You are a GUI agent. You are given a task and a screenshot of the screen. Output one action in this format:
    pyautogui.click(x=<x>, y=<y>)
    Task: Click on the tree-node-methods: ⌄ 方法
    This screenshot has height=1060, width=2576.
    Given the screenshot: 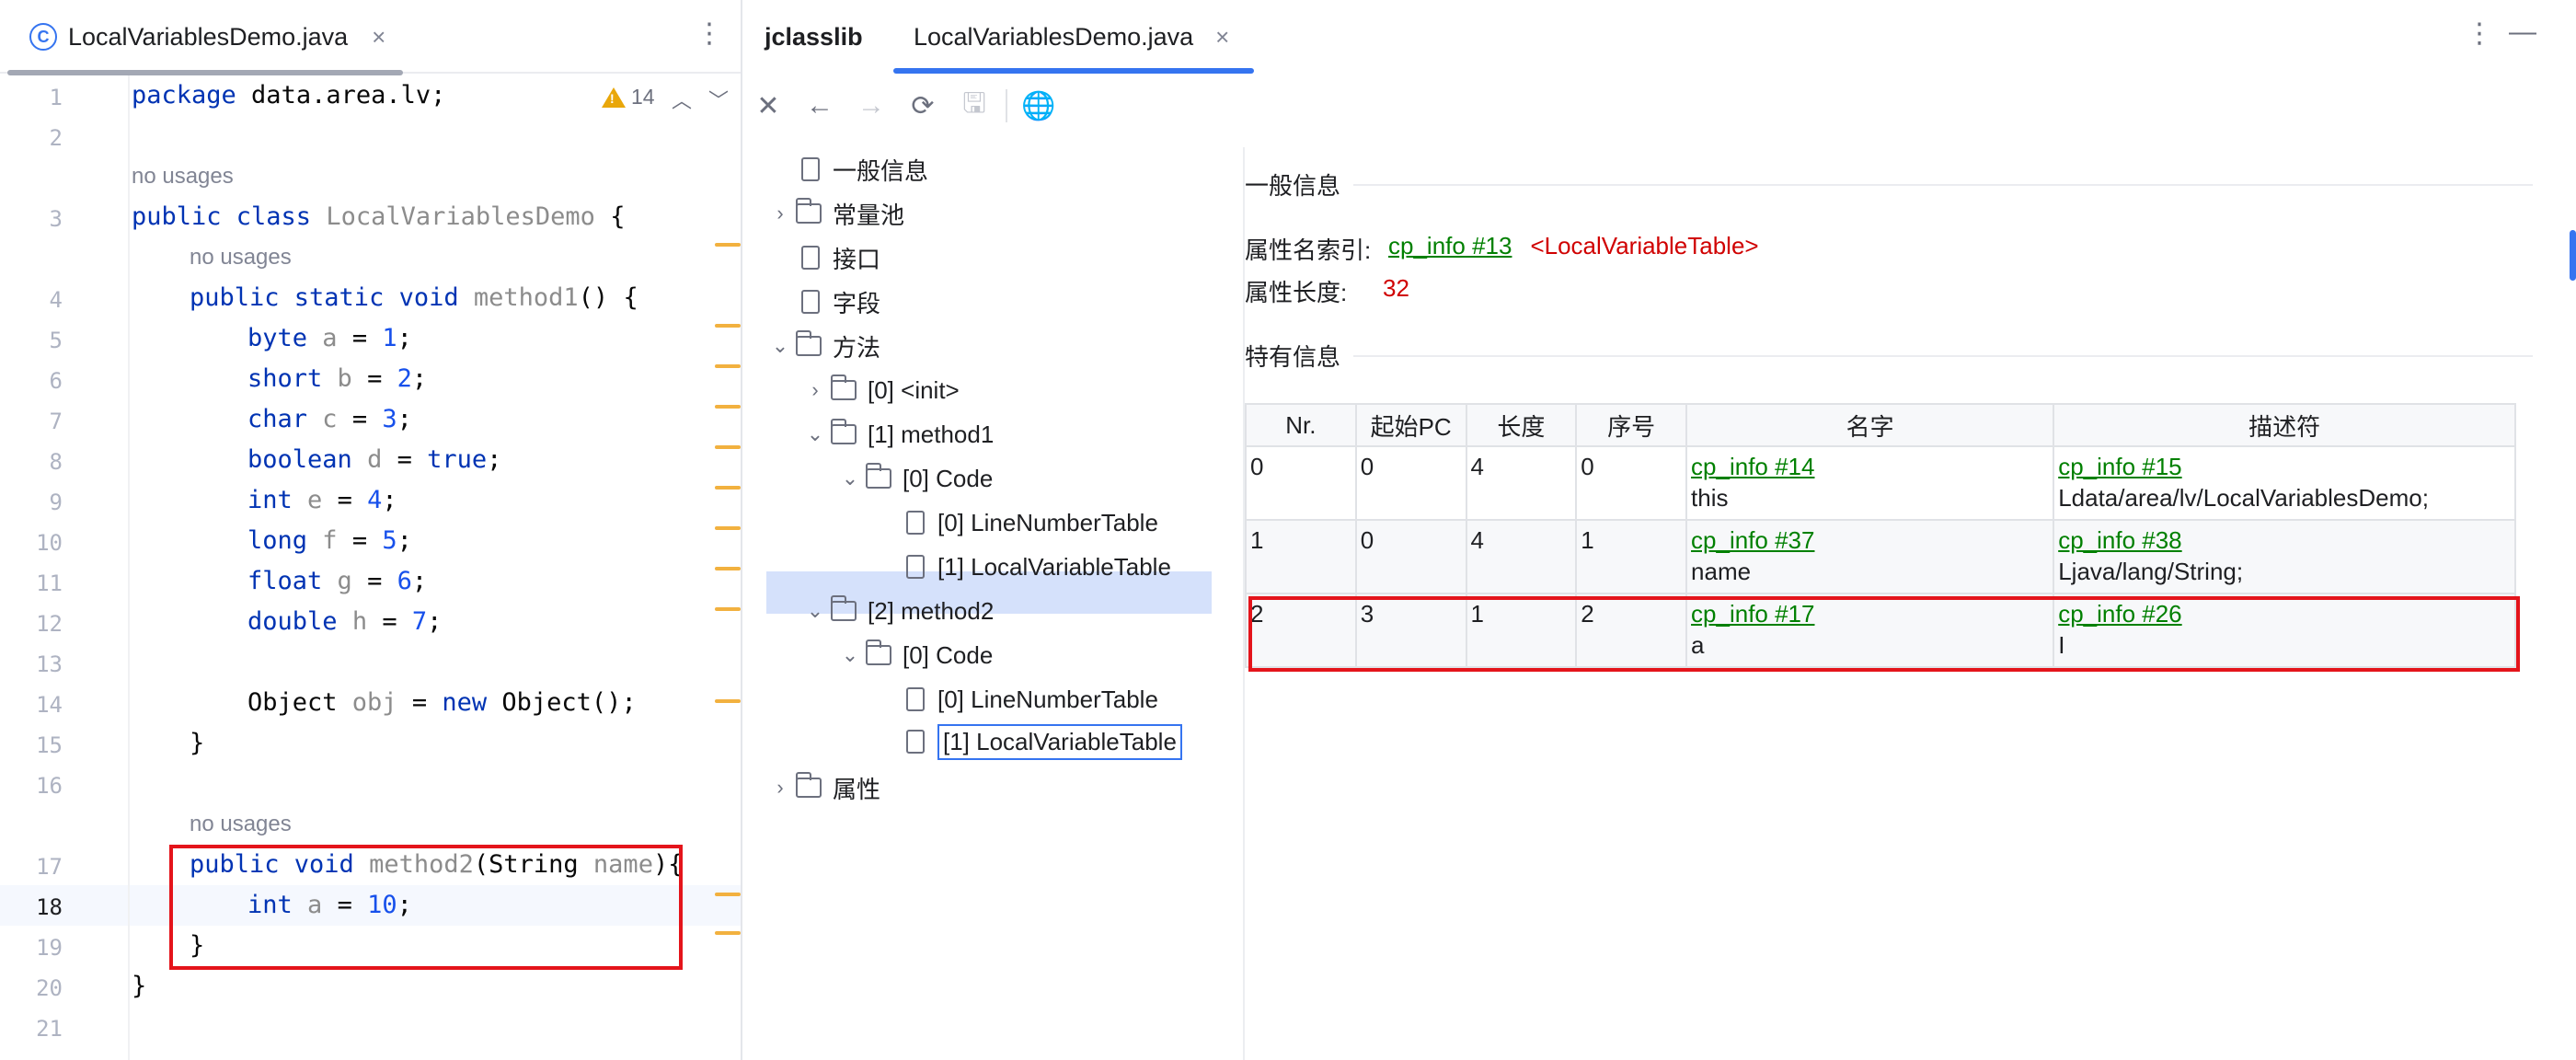 What is the action you would take?
    pyautogui.click(x=822, y=346)
    